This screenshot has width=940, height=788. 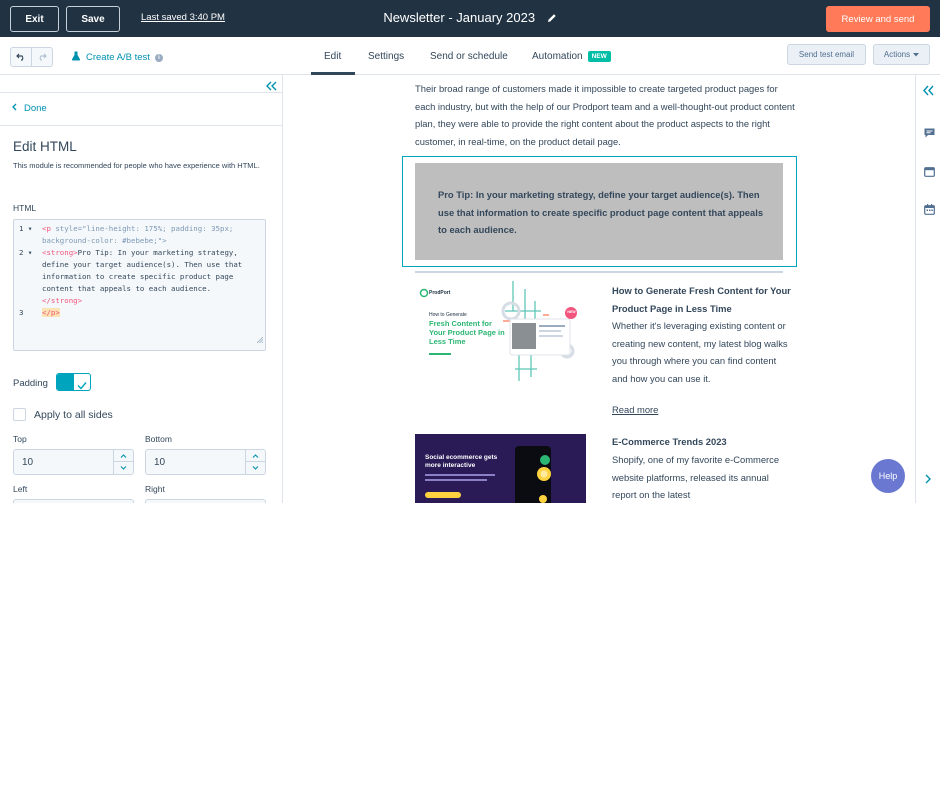 What do you see at coordinates (448, 315) in the screenshot?
I see `article-1-image-small: How to Generate` at bounding box center [448, 315].